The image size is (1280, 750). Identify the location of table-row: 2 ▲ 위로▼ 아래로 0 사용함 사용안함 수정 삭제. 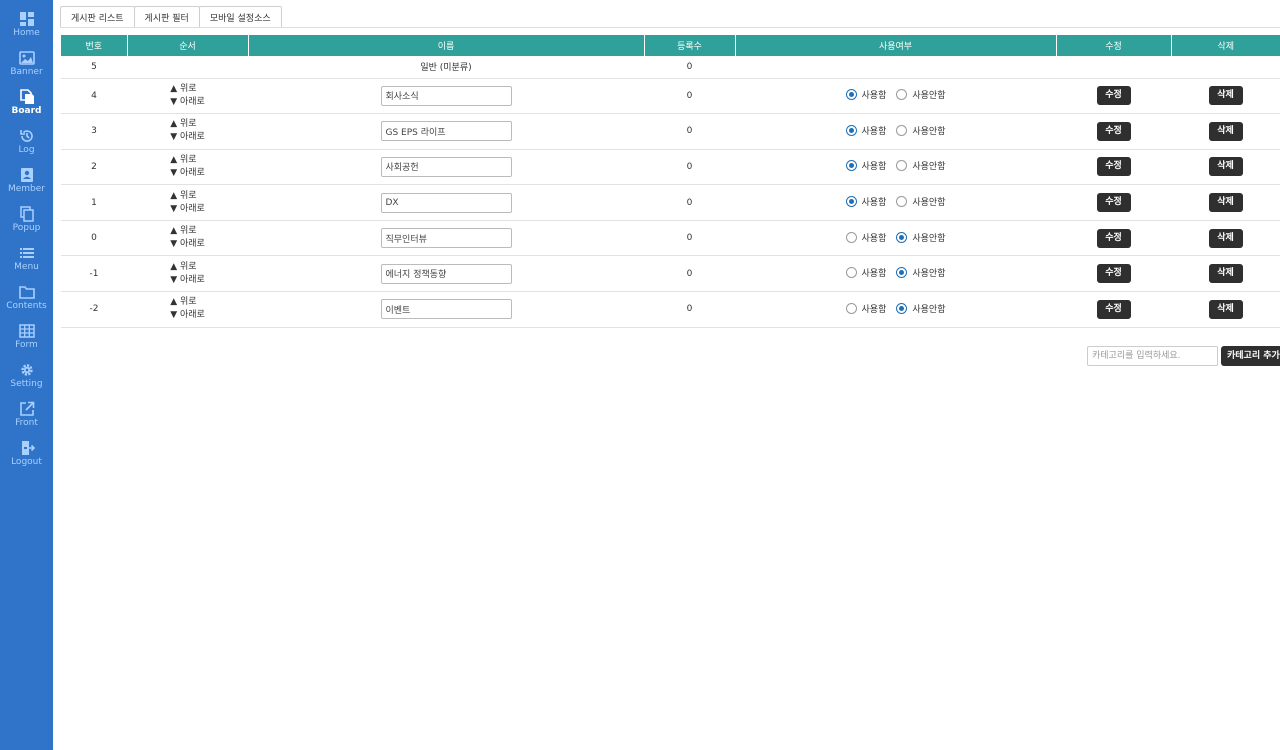
(670, 167).